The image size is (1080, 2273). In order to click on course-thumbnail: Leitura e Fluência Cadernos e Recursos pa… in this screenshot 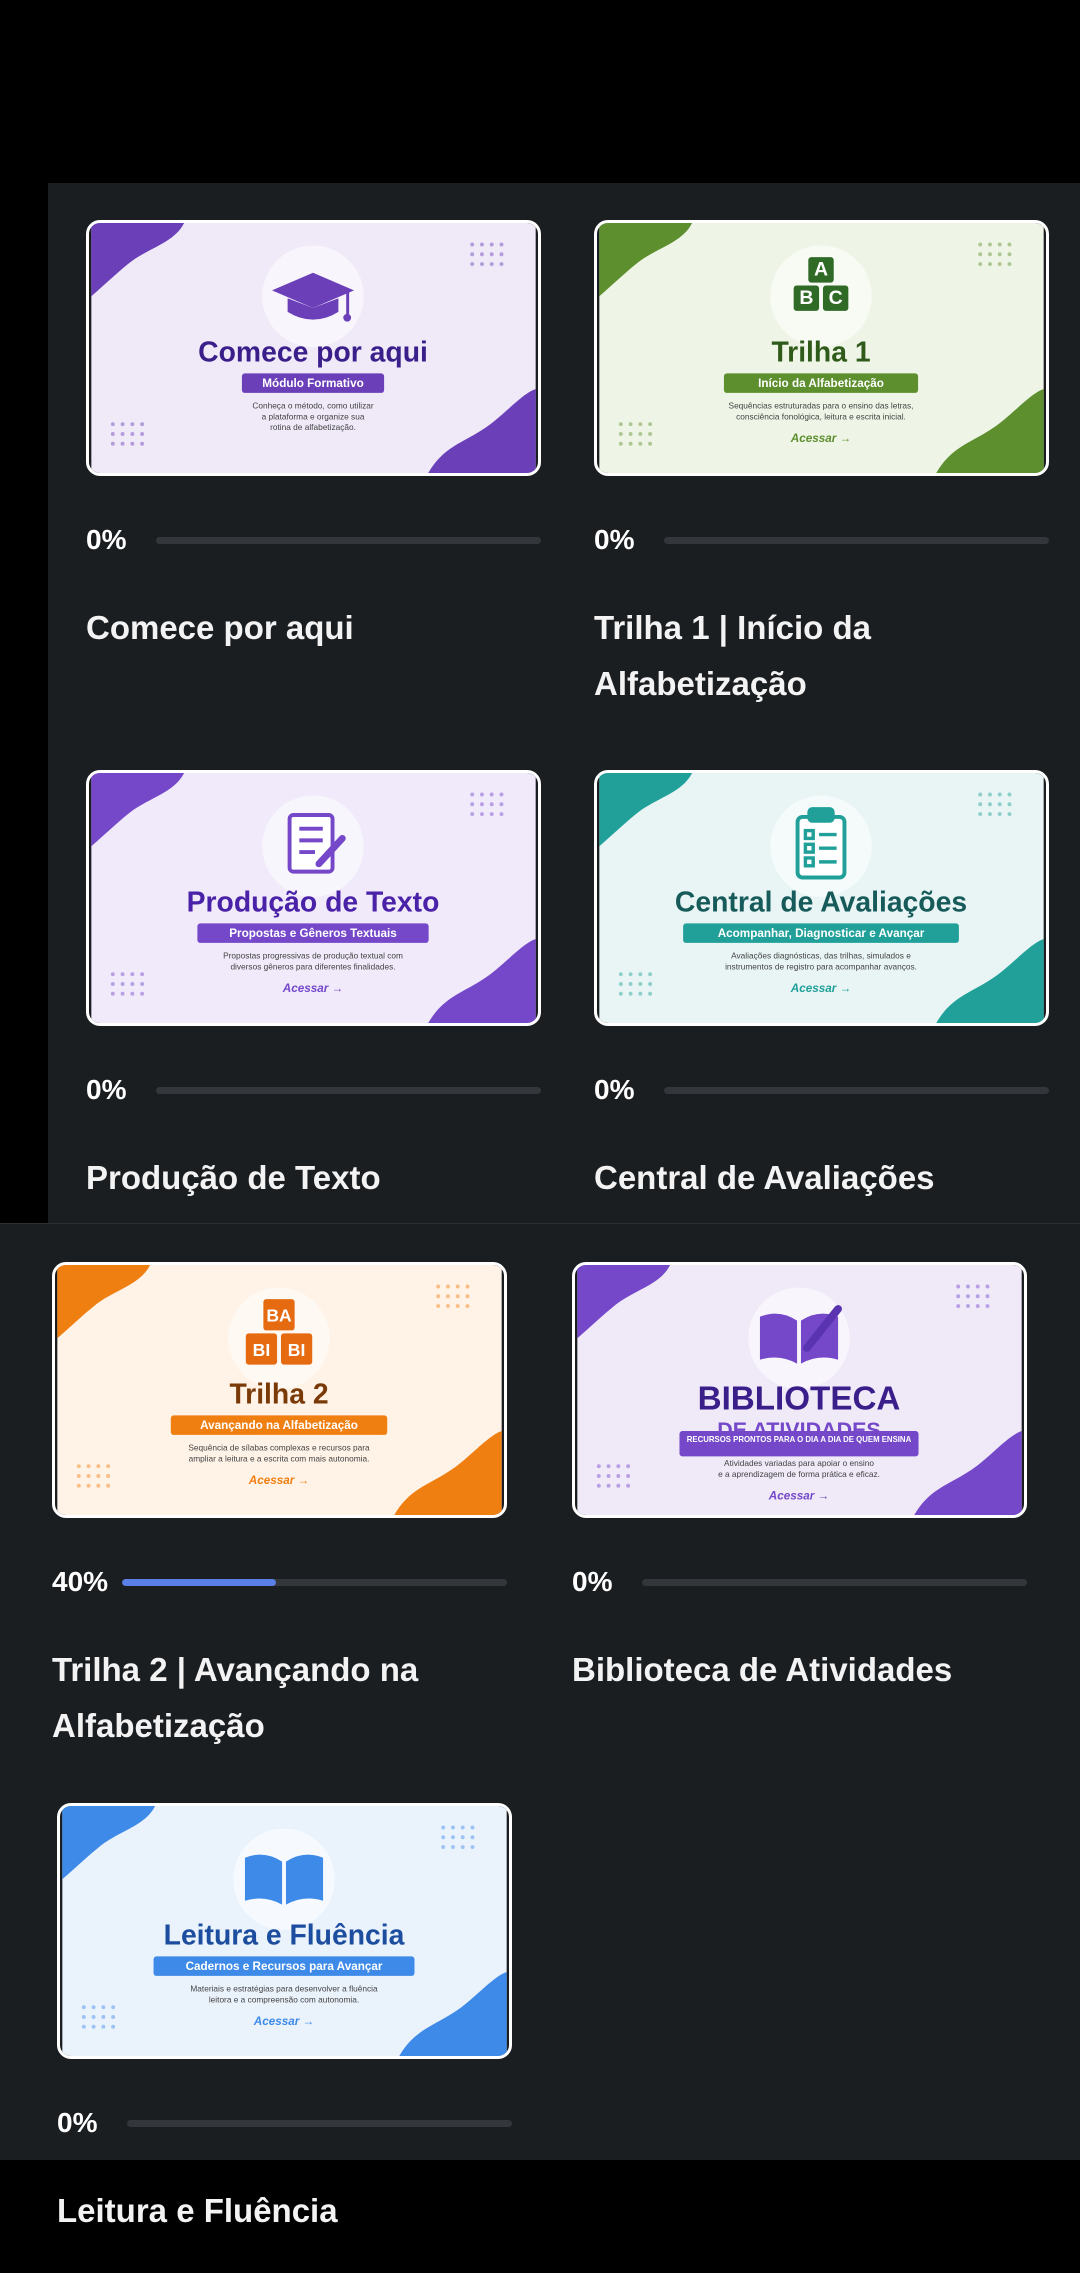, I will do `click(284, 1931)`.